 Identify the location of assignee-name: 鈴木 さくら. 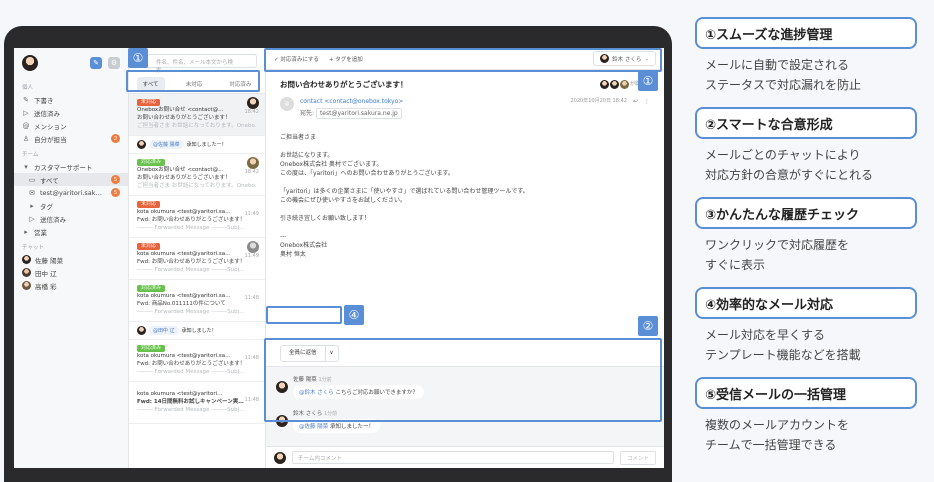
(627, 59).